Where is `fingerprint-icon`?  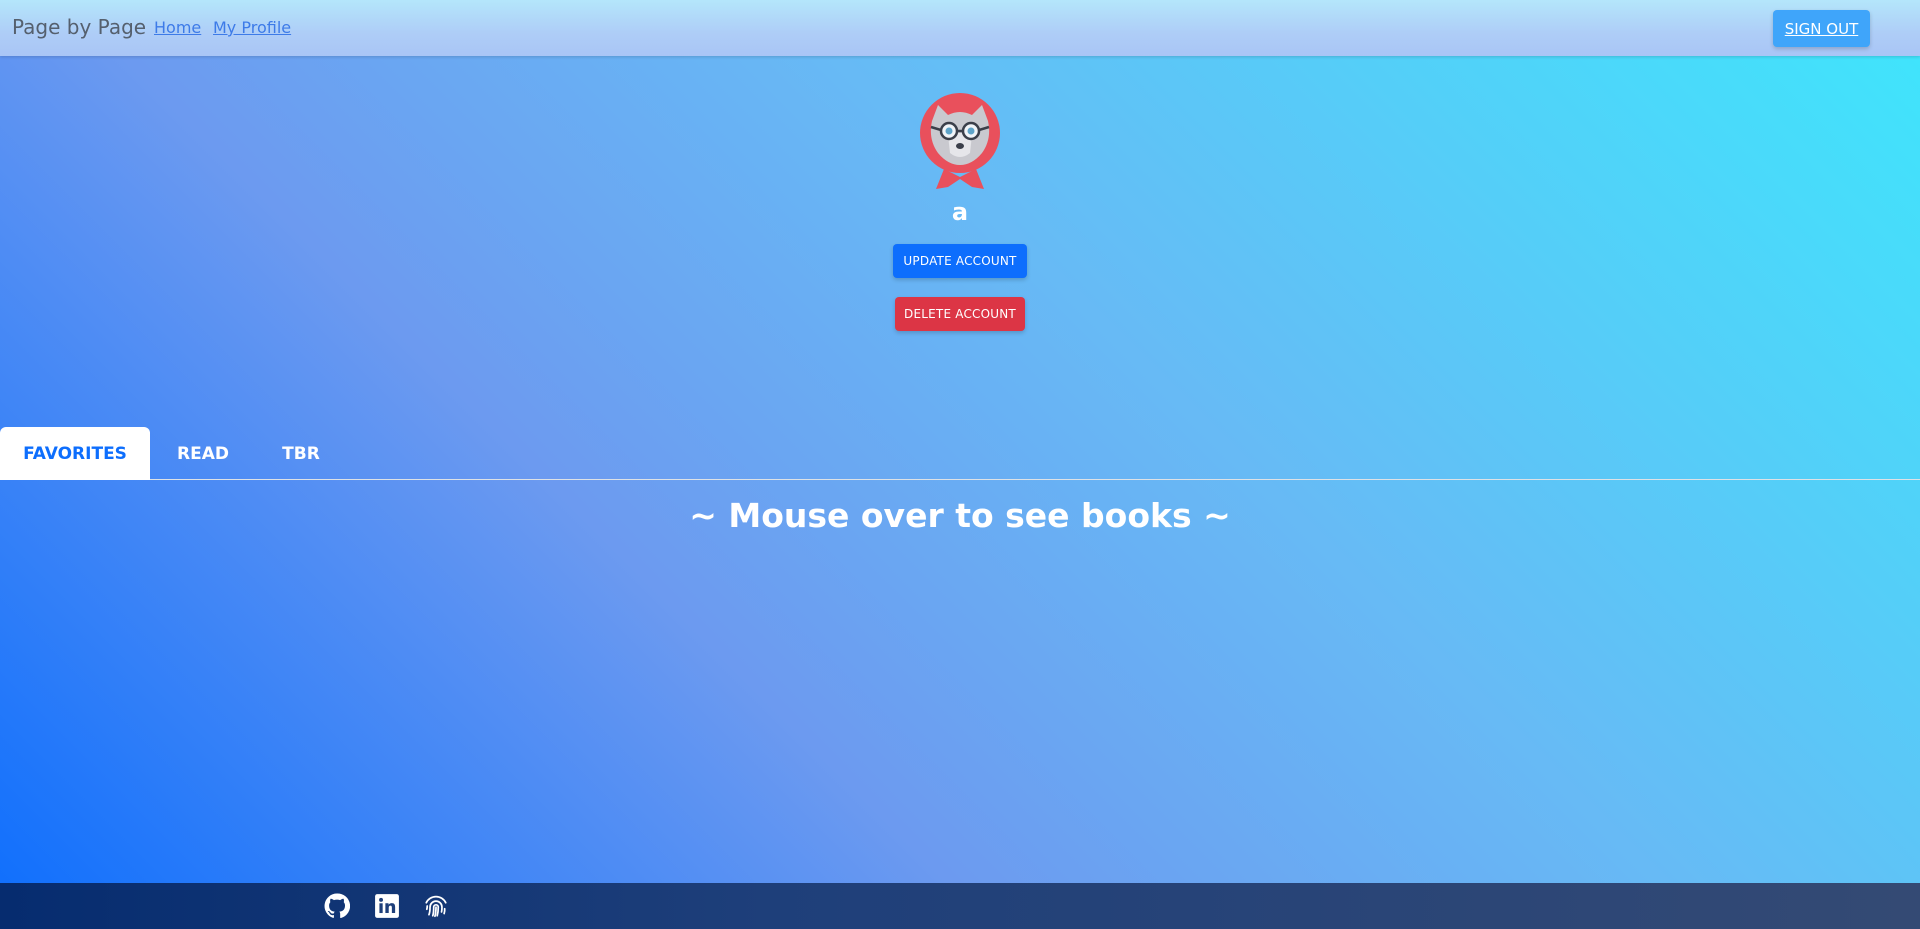 fingerprint-icon is located at coordinates (436, 906).